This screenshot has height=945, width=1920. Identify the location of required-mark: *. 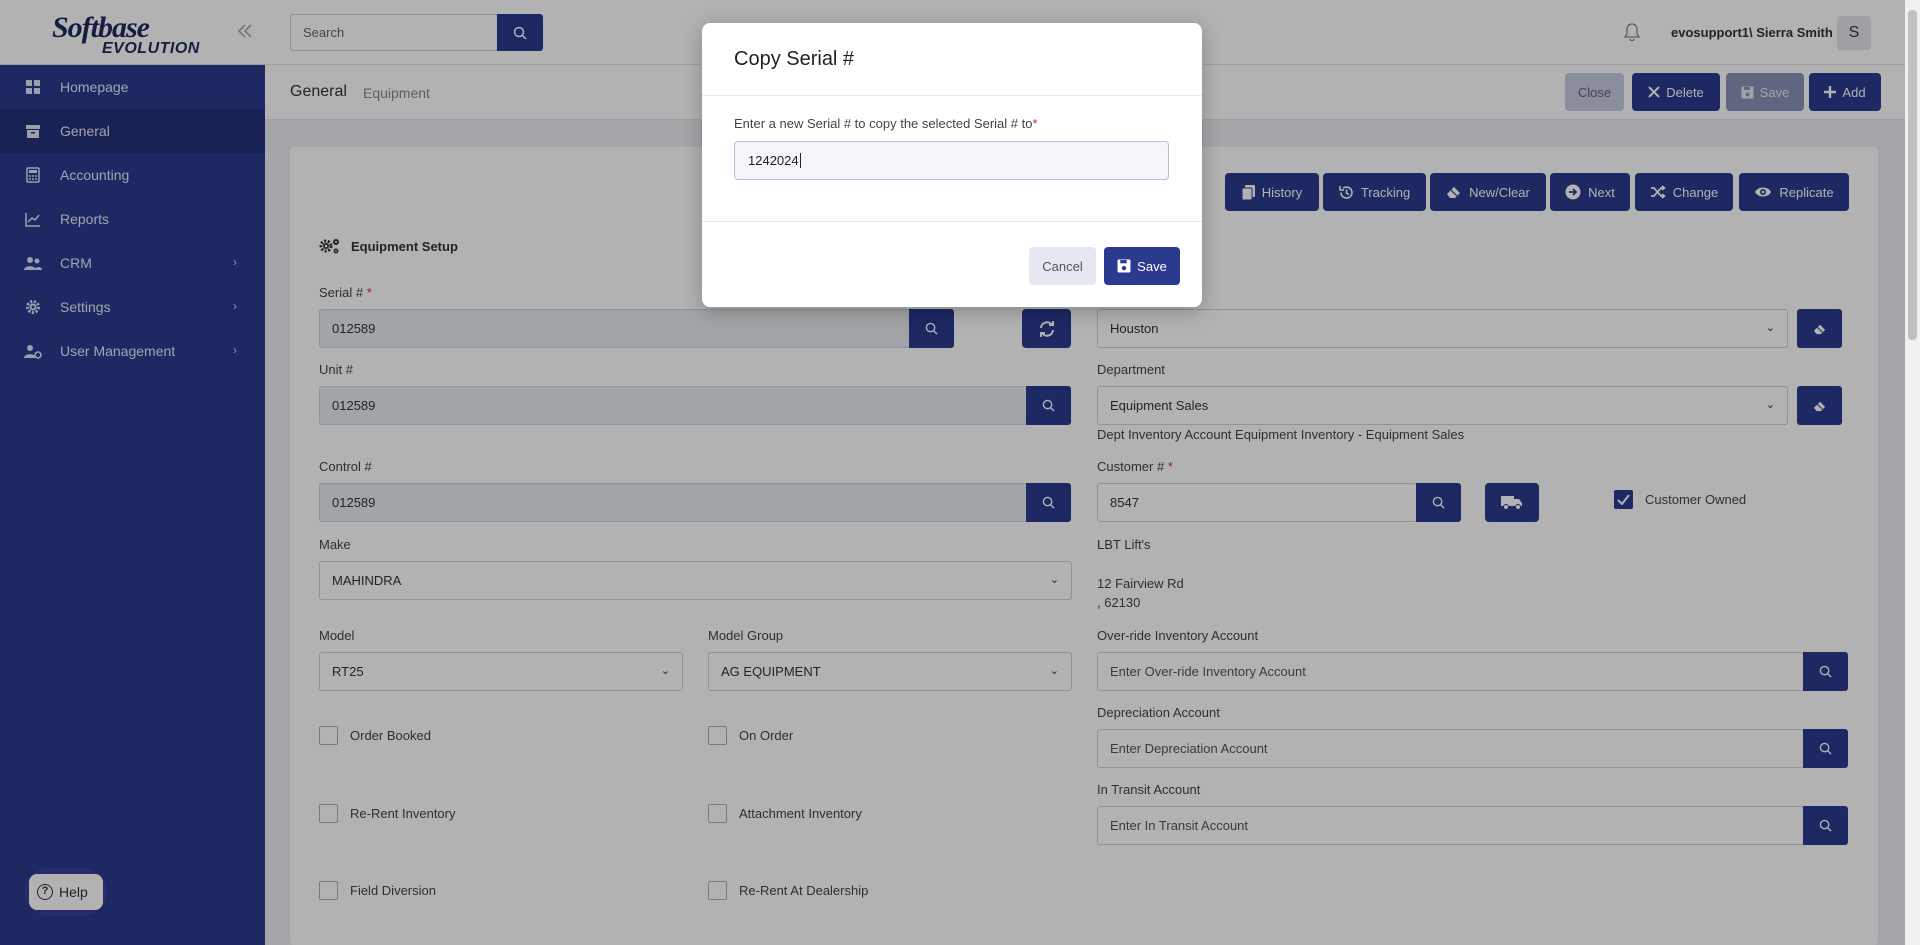
(1035, 123).